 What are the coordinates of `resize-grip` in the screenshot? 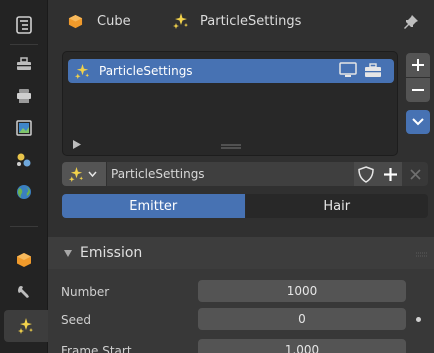 It's located at (231, 146).